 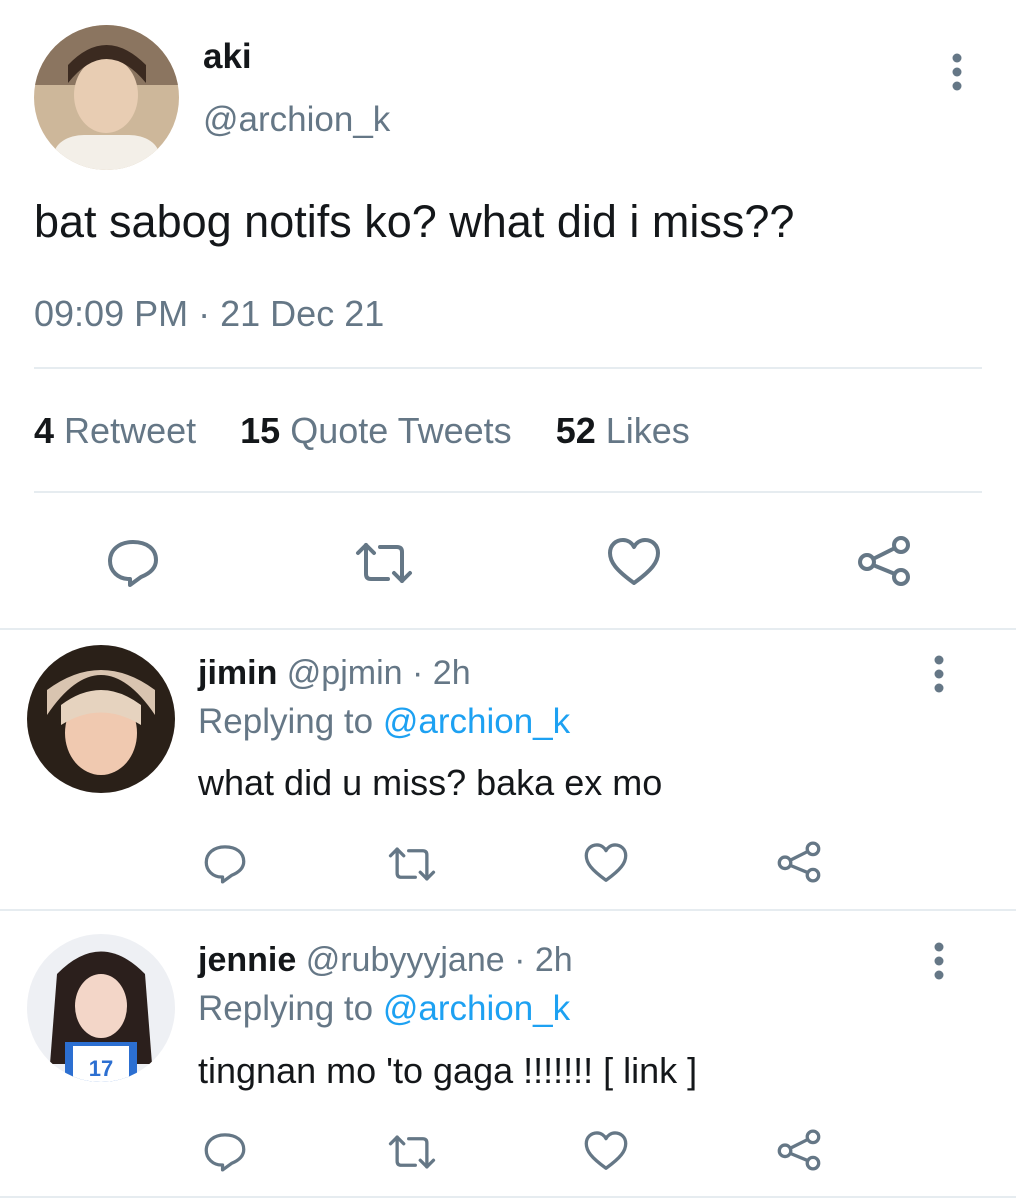 What do you see at coordinates (575, 430) in the screenshot?
I see `likes-count: 52` at bounding box center [575, 430].